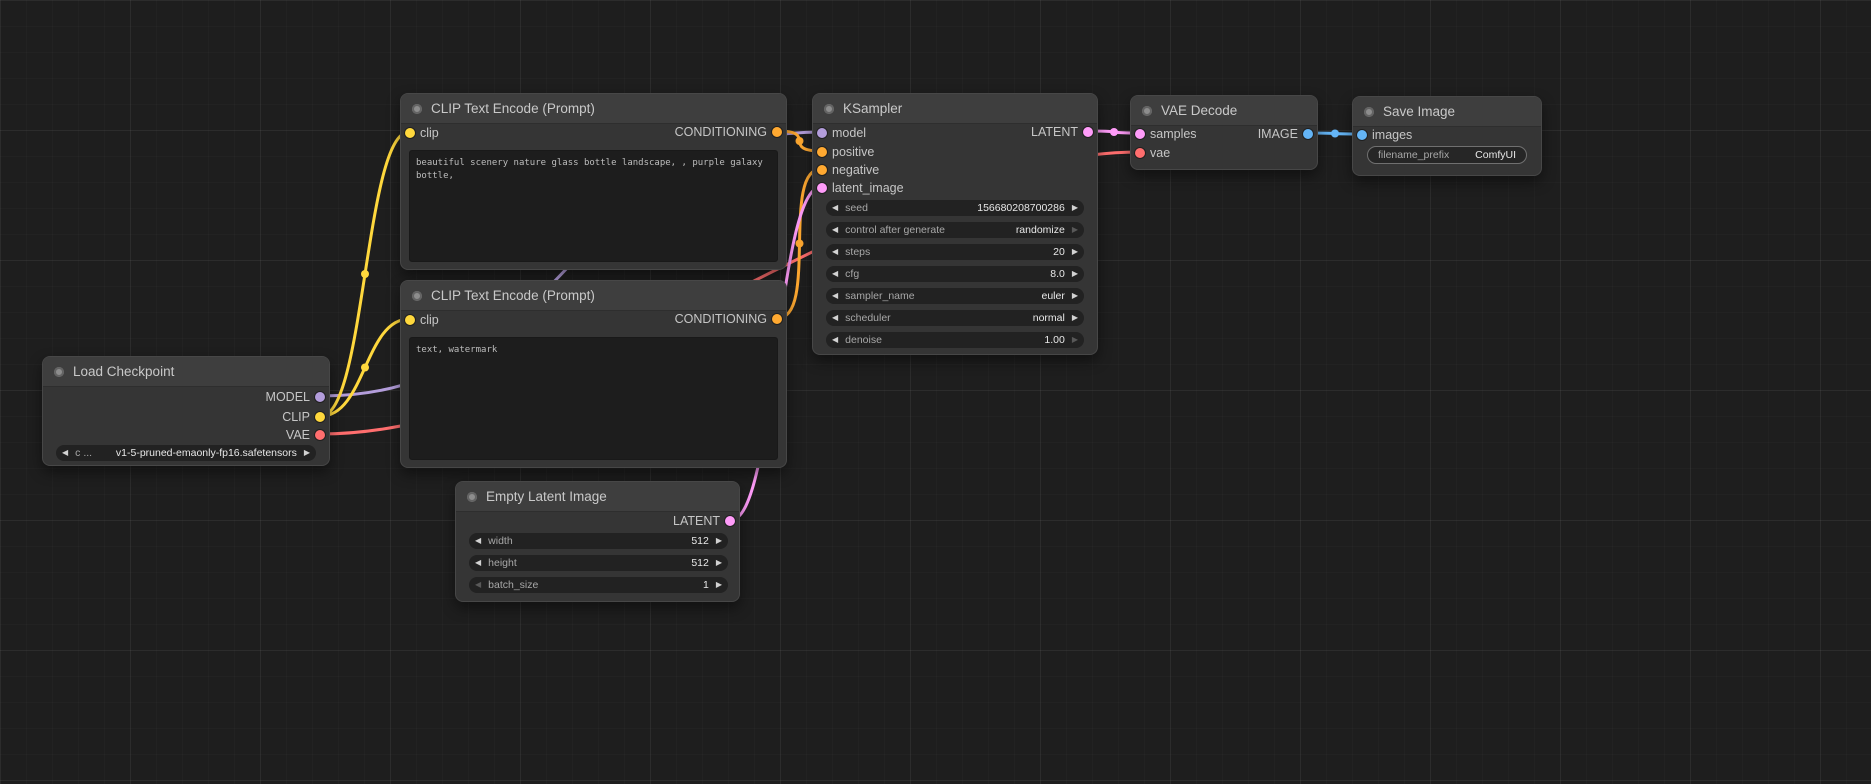 The image size is (1871, 784). What do you see at coordinates (287, 397) in the screenshot?
I see `slot-label: MODEL` at bounding box center [287, 397].